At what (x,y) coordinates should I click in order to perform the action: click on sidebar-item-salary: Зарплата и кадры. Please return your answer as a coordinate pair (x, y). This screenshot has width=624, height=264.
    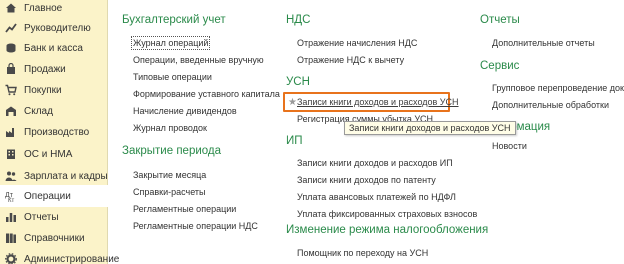
    Looking at the image, I should click on (54, 176).